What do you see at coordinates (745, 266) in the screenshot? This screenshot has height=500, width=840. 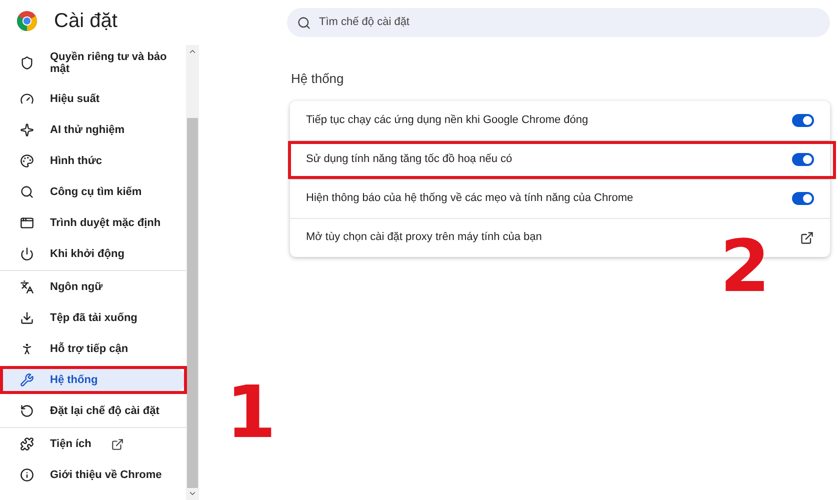 I see `step-number: 2` at bounding box center [745, 266].